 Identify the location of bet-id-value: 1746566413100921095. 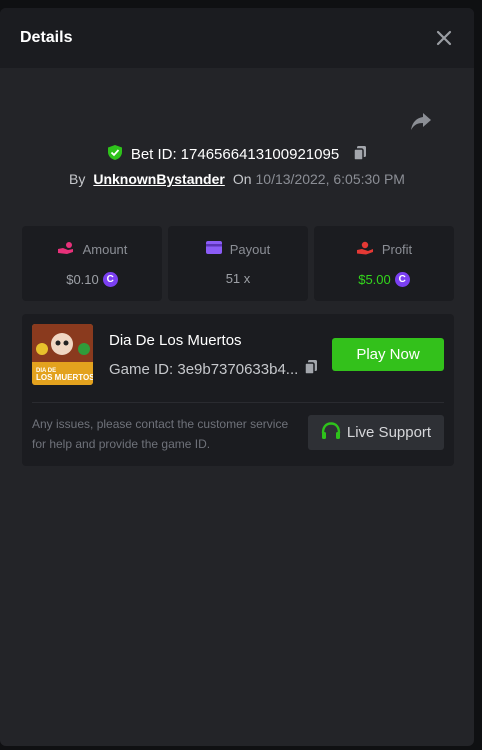
(260, 154).